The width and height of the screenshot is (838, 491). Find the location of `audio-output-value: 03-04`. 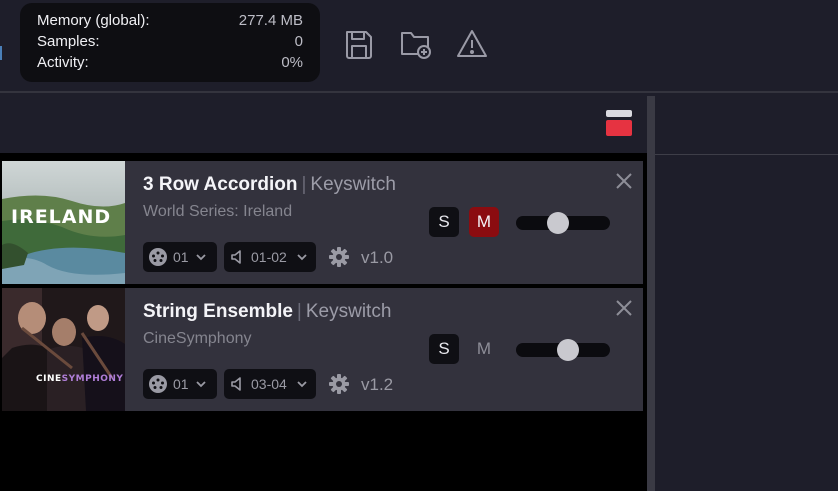

audio-output-value: 03-04 is located at coordinates (269, 384).